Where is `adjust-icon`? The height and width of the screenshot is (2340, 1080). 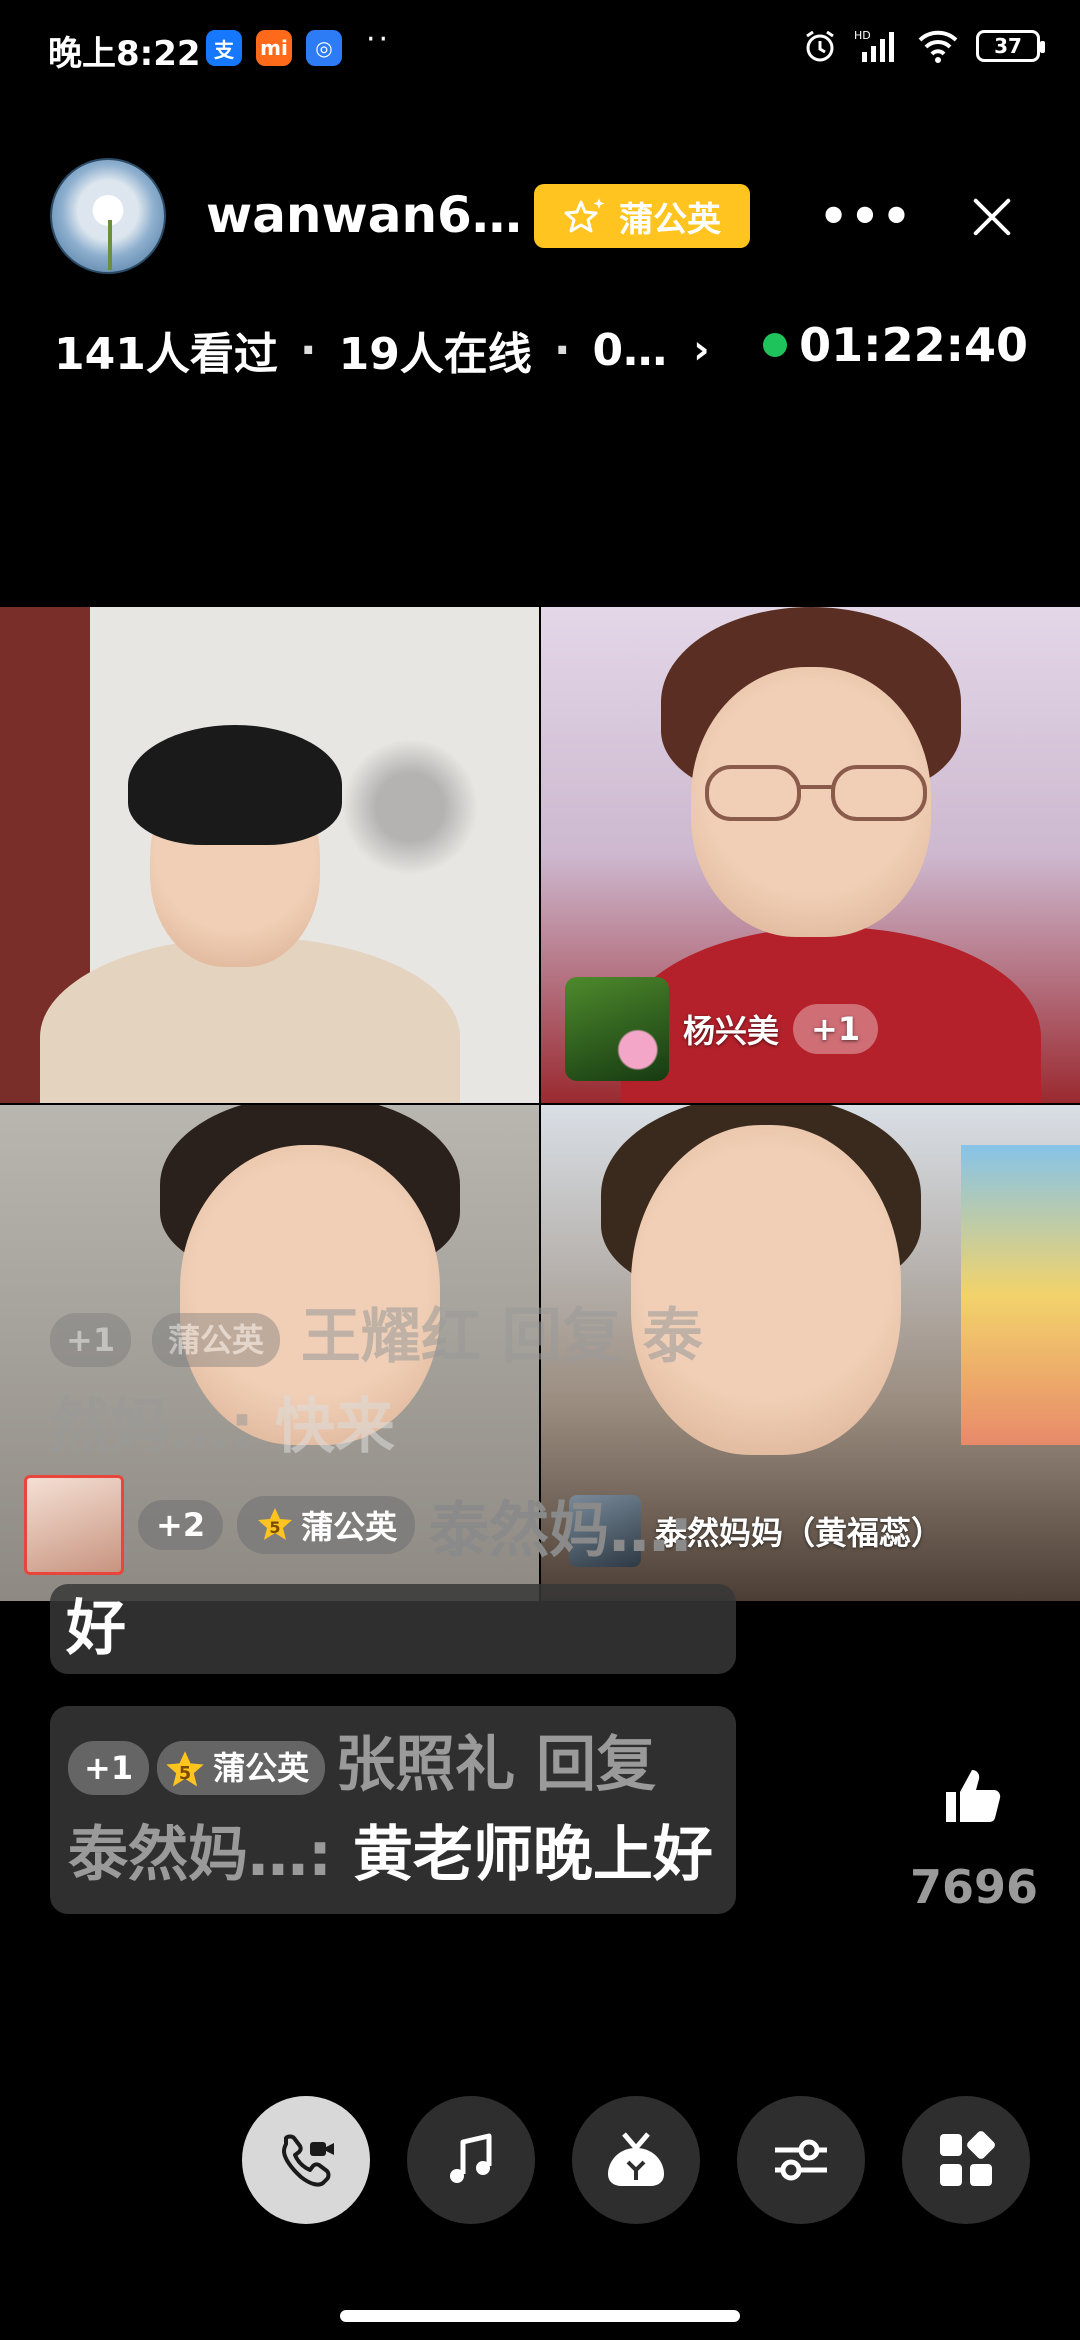 adjust-icon is located at coordinates (801, 2160).